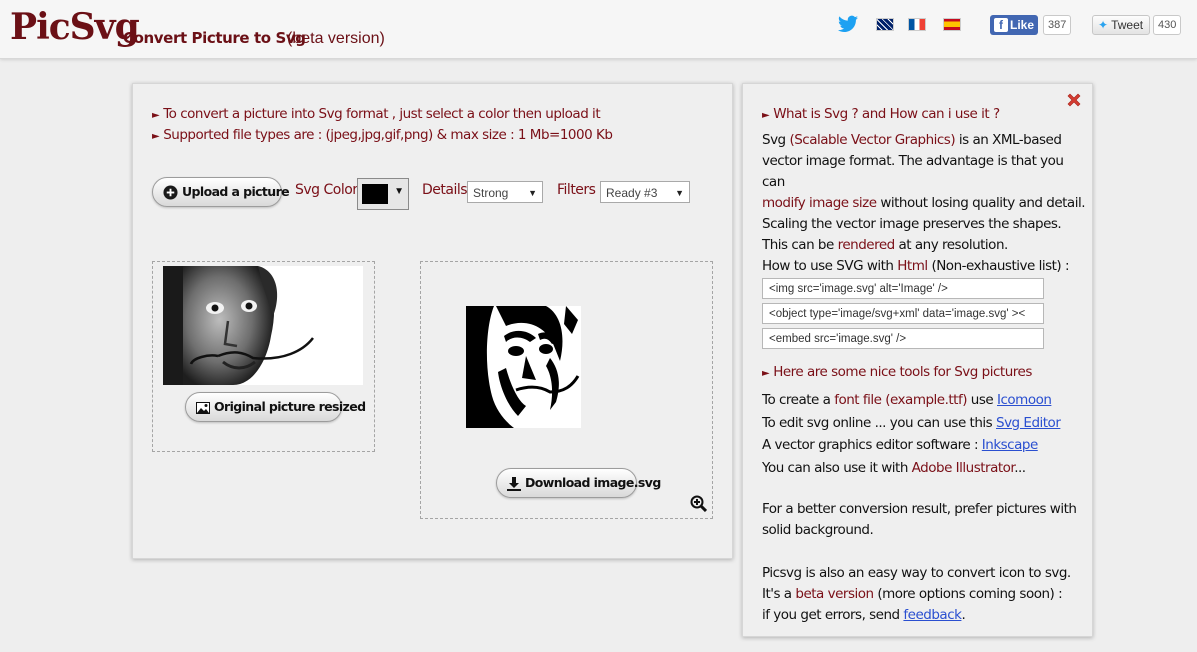 The height and width of the screenshot is (652, 1197). Describe the element at coordinates (505, 192) in the screenshot. I see `details-select: Strong ▼` at that location.